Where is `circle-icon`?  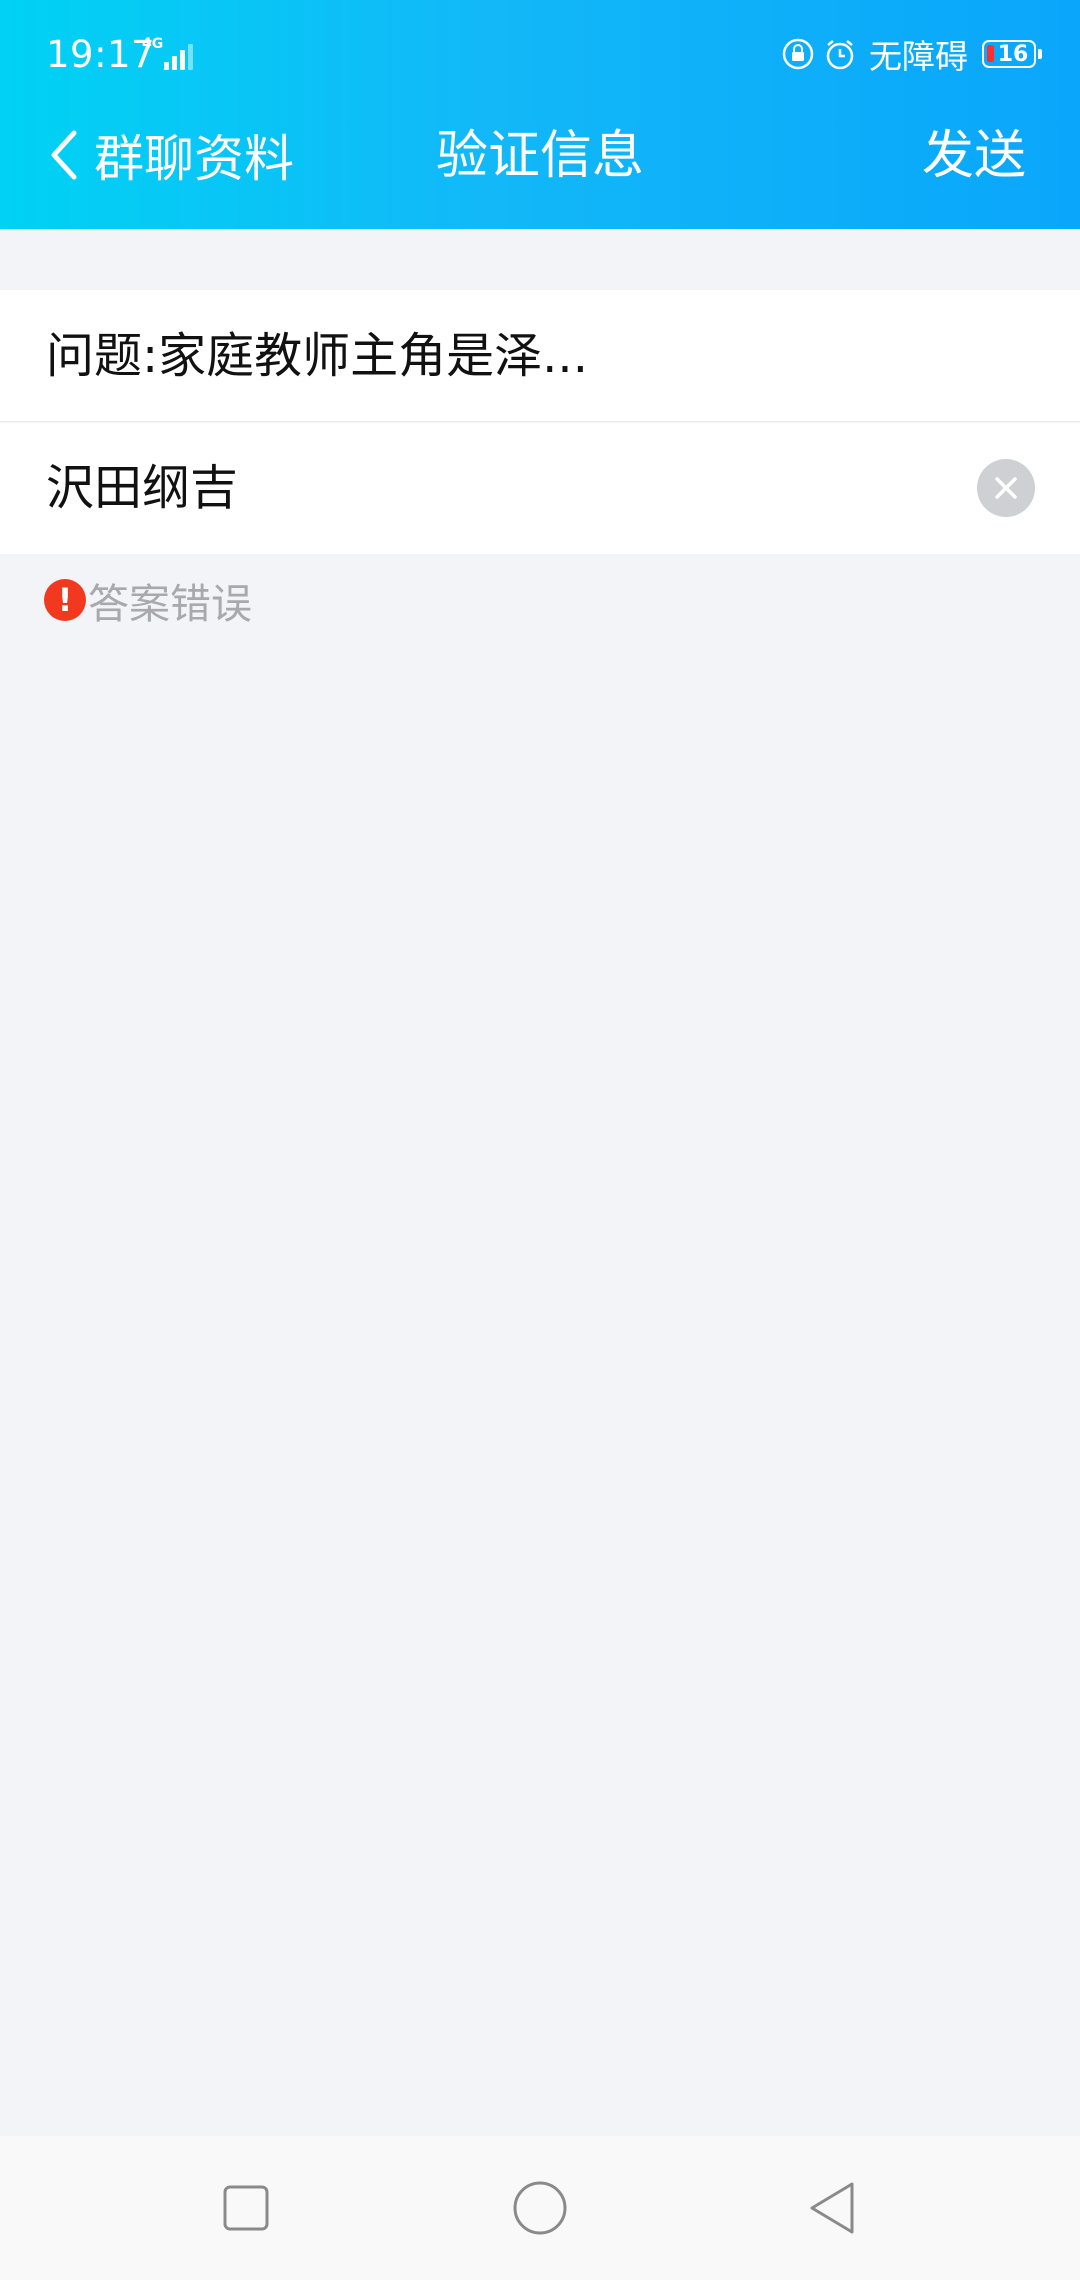
circle-icon is located at coordinates (540, 2208).